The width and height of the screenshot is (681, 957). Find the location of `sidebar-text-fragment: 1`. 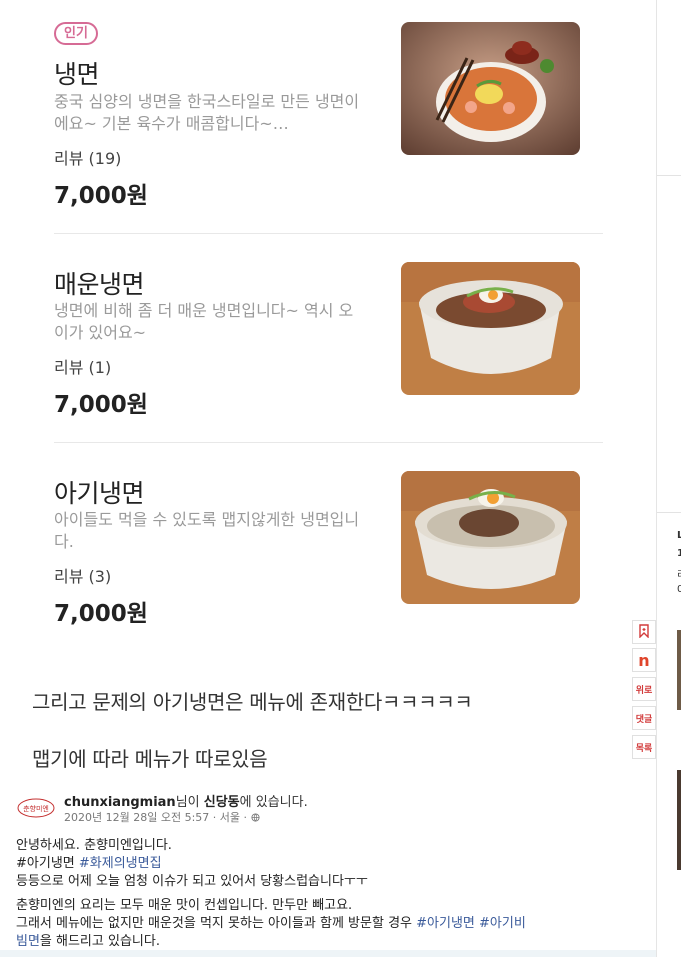

sidebar-text-fragment: 1 is located at coordinates (679, 553).